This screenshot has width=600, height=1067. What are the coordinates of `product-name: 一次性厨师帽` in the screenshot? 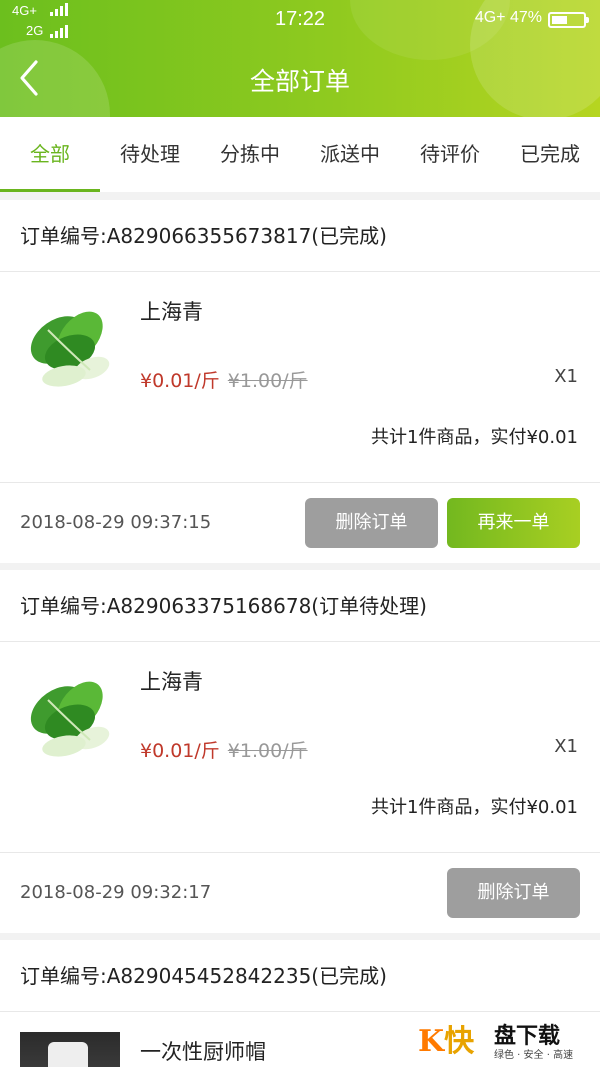 It's located at (203, 1052).